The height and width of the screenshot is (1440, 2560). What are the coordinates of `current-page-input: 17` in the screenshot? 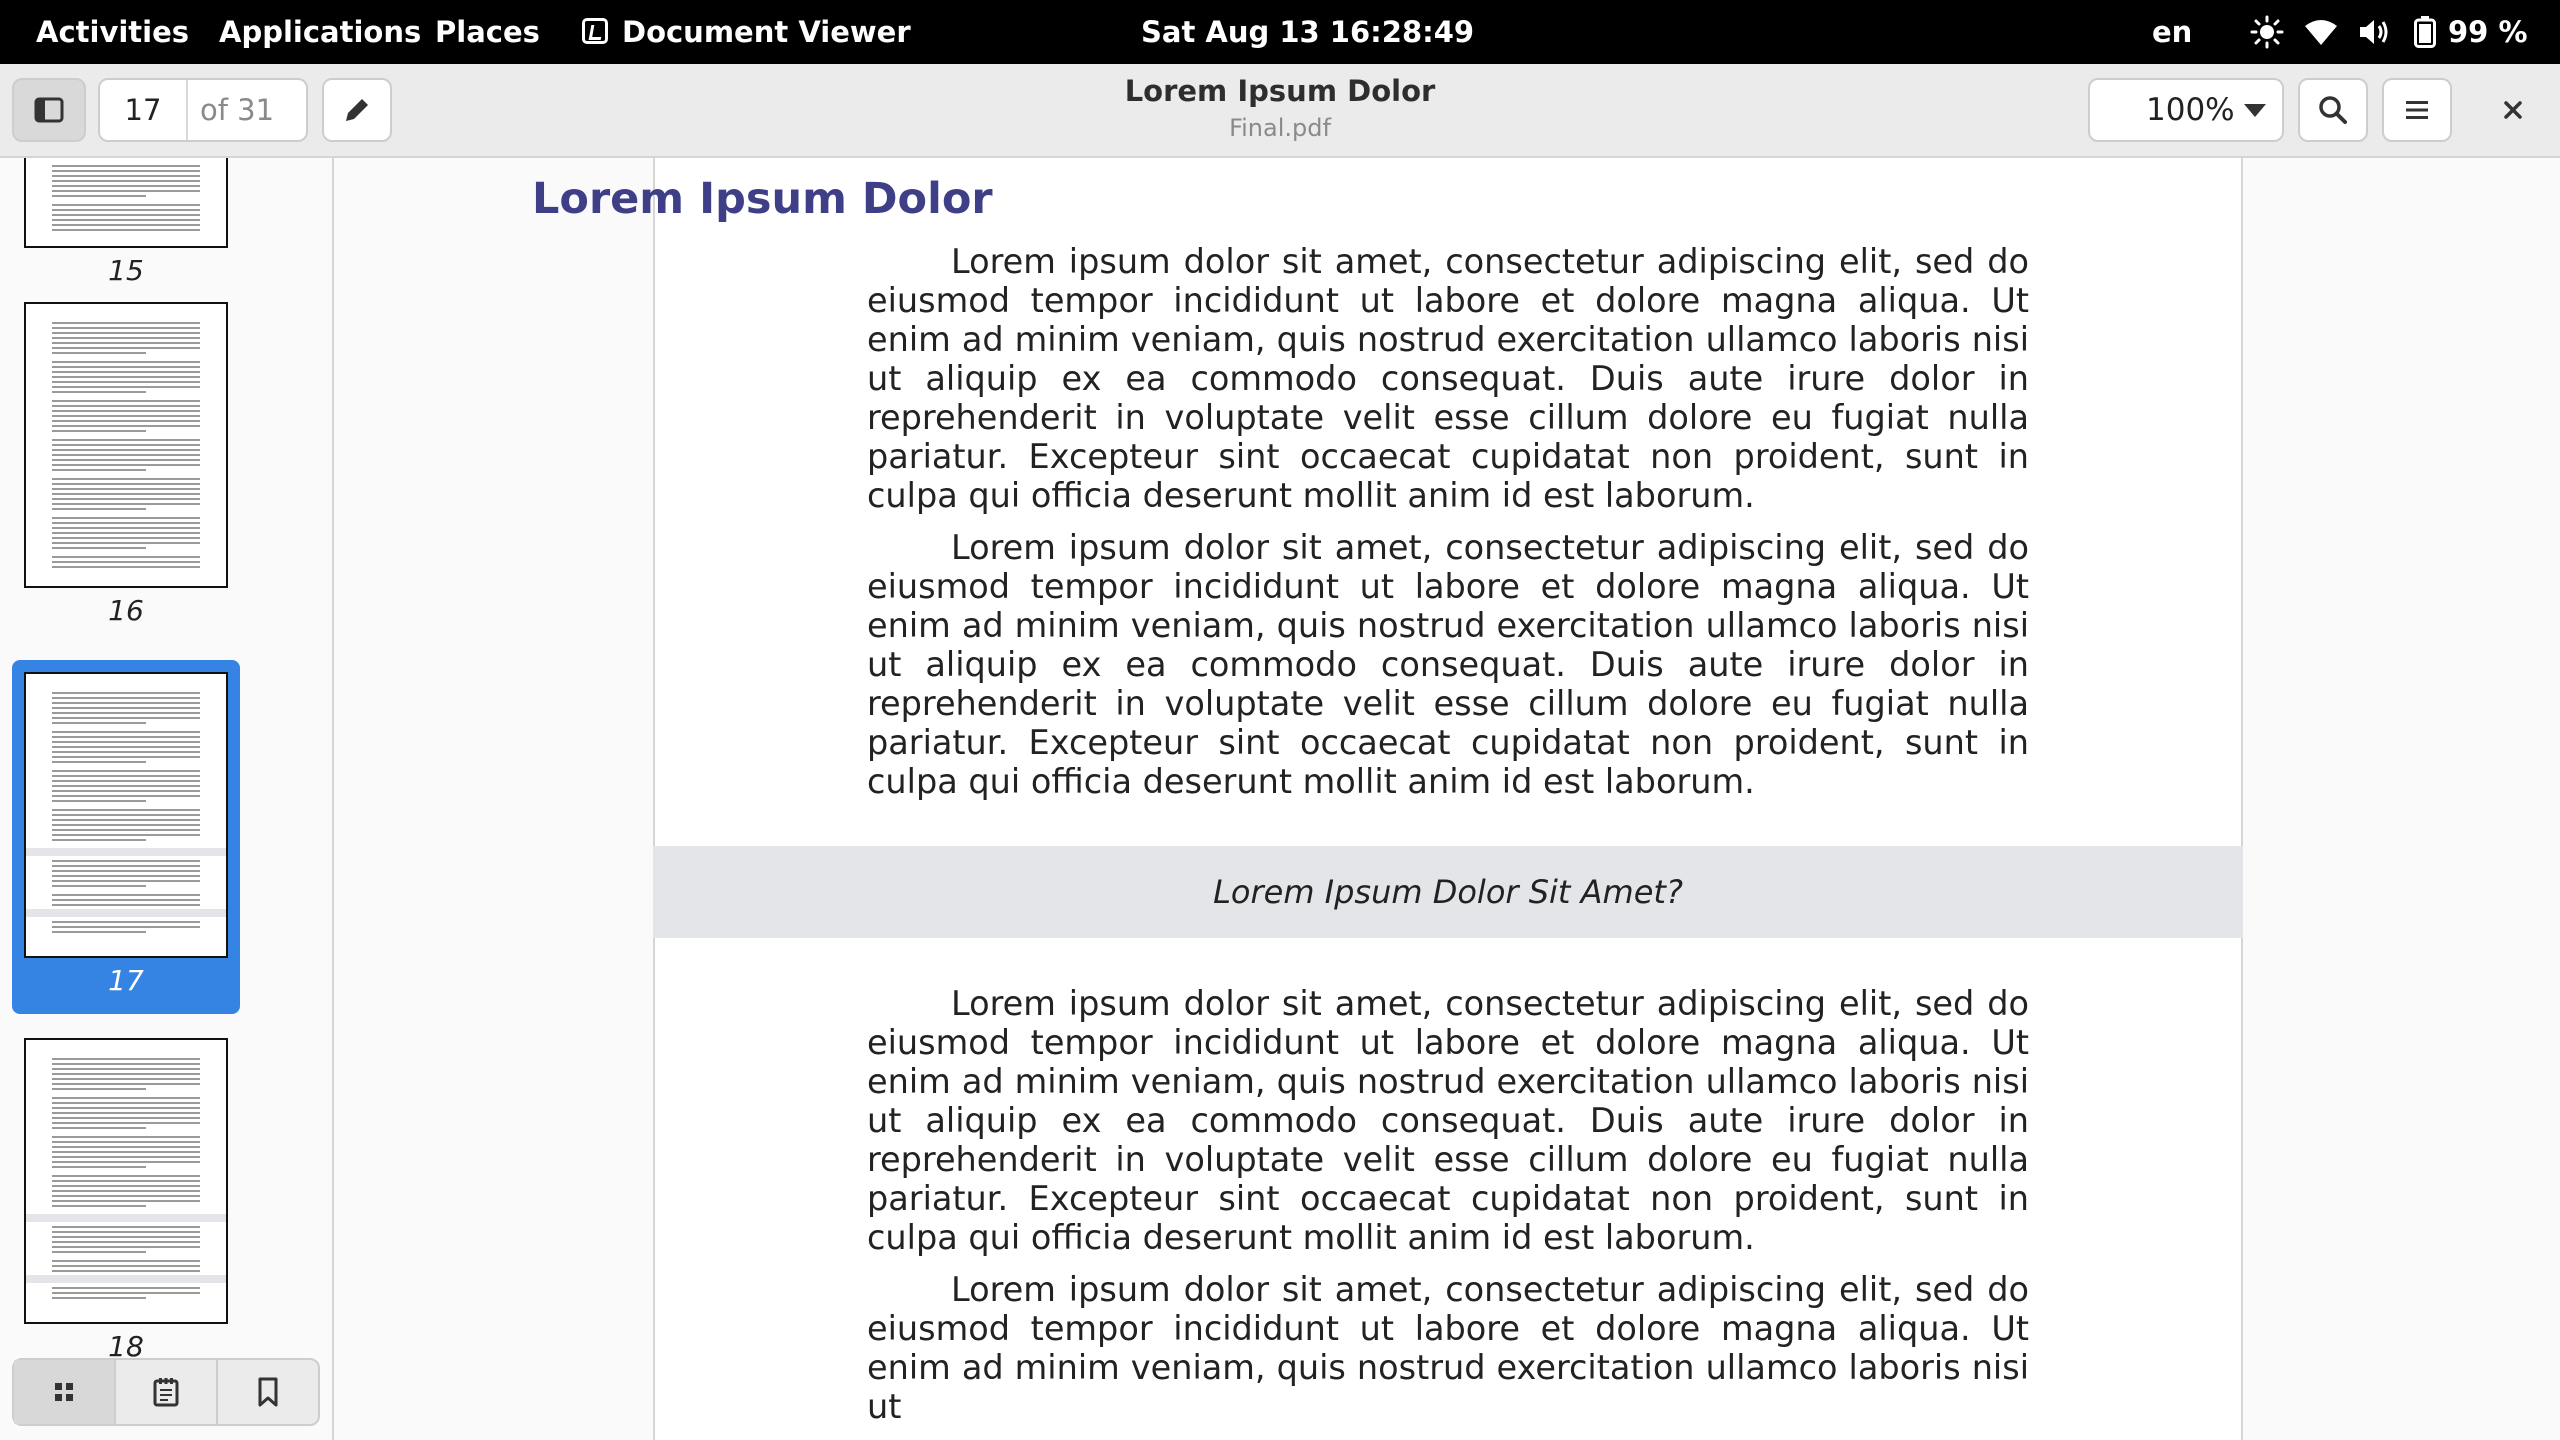 It's located at (144, 110).